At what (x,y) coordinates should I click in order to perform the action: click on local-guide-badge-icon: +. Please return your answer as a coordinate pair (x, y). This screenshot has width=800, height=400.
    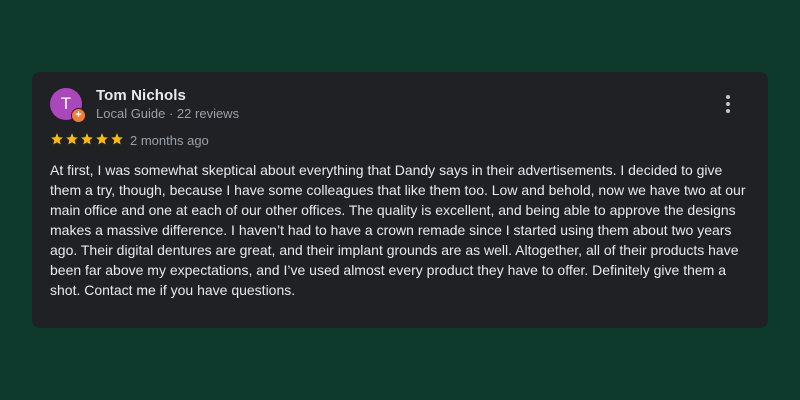
    Looking at the image, I should click on (78, 115).